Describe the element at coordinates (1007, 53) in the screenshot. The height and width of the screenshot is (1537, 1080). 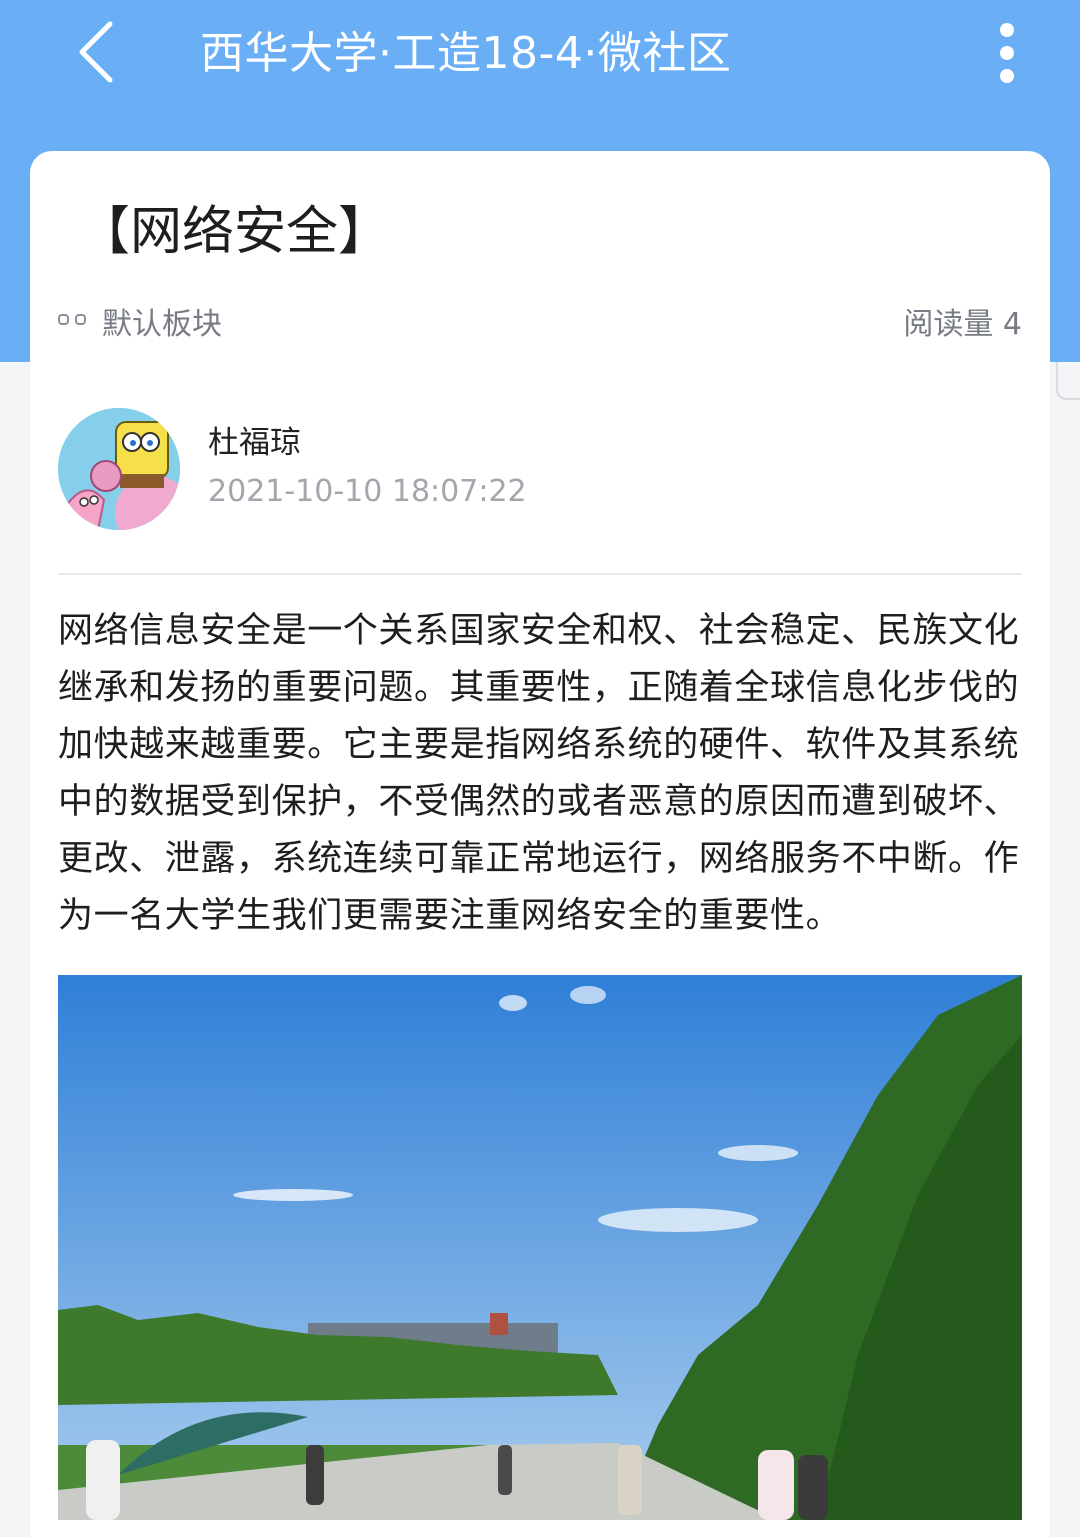
I see `more-options-button` at that location.